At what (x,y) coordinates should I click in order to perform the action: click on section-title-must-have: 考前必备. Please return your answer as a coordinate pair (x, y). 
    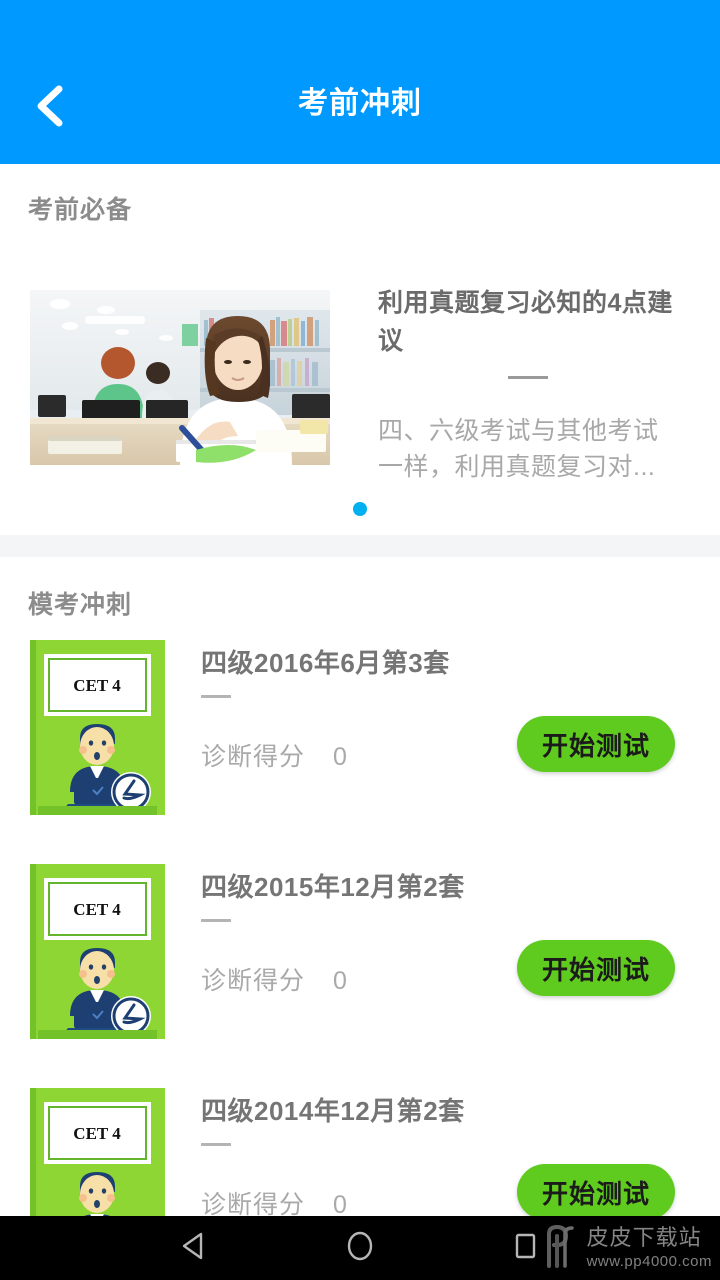
    Looking at the image, I should click on (80, 210).